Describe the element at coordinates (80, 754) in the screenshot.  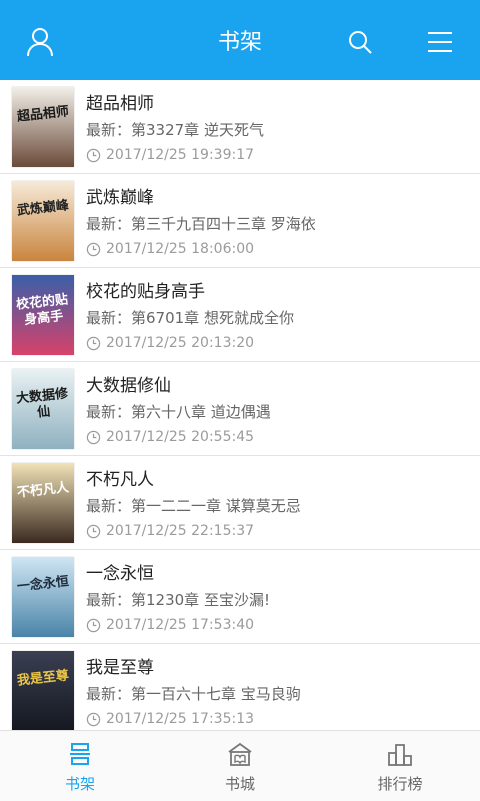
I see `bookshelf-icon` at that location.